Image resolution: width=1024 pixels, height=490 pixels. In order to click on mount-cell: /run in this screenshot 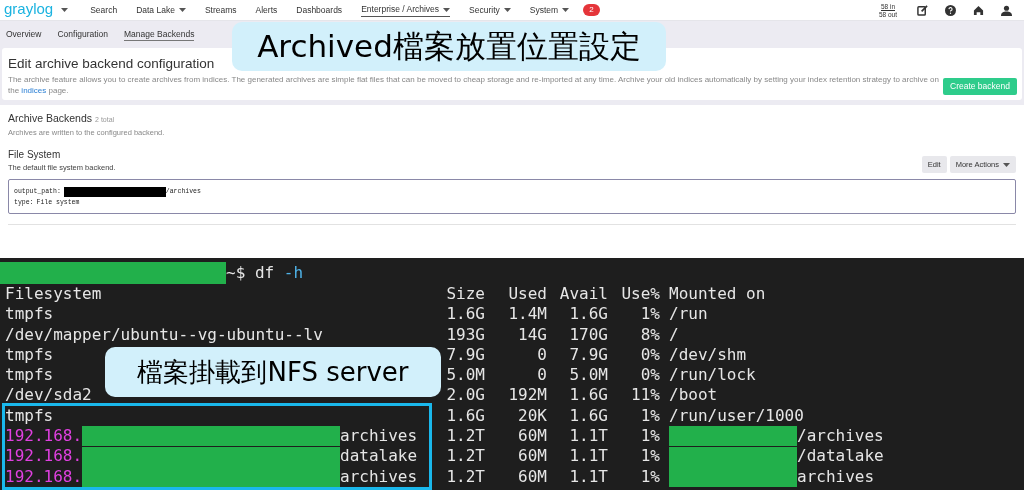, I will do `click(688, 314)`.